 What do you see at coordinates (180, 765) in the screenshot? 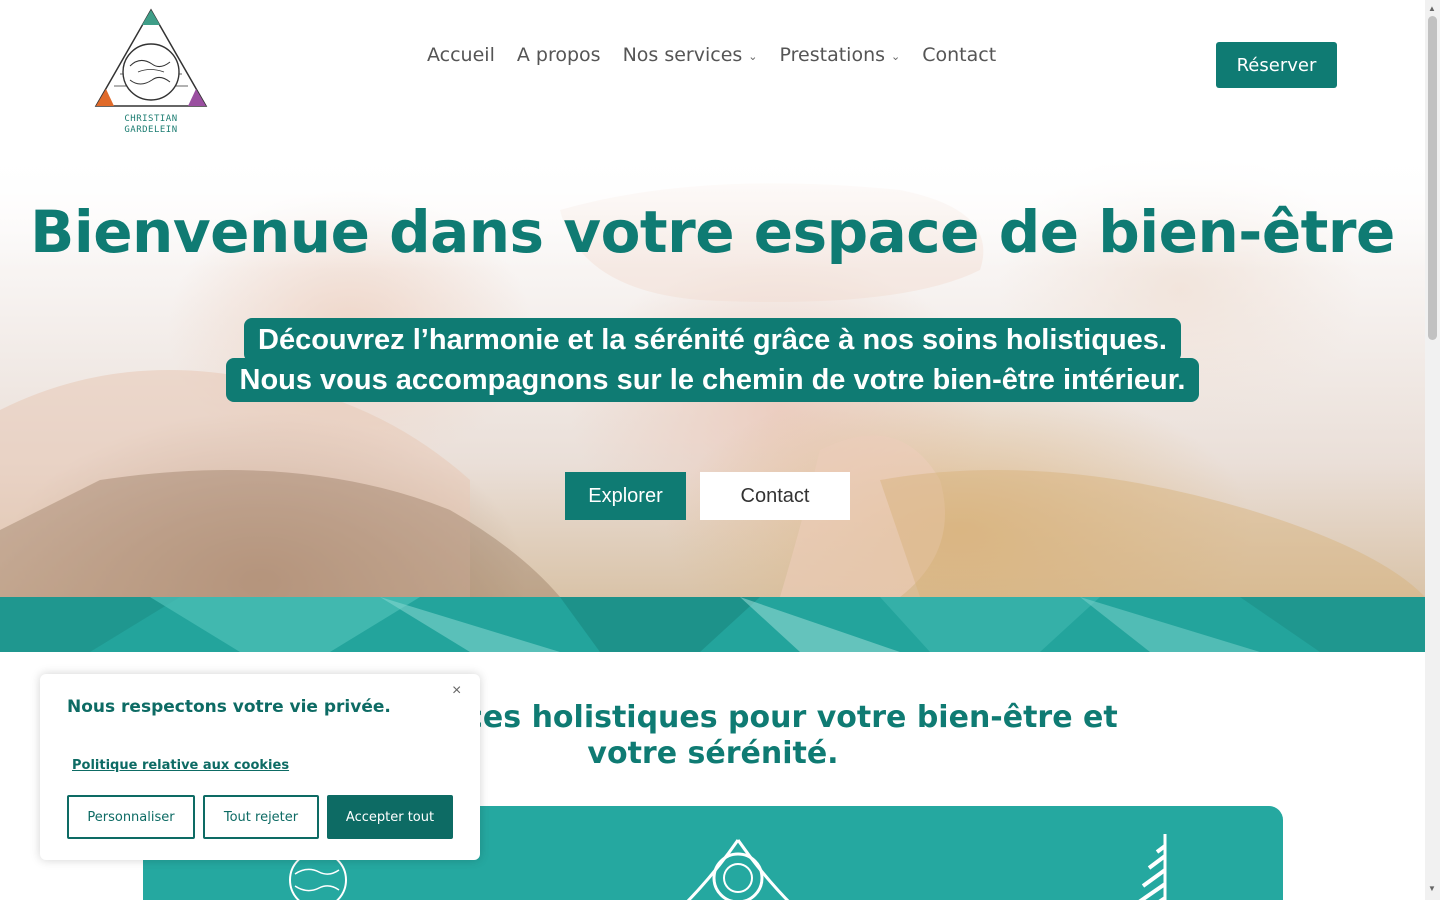
I see `cookie-policy-link: Politique relative aux cookies` at bounding box center [180, 765].